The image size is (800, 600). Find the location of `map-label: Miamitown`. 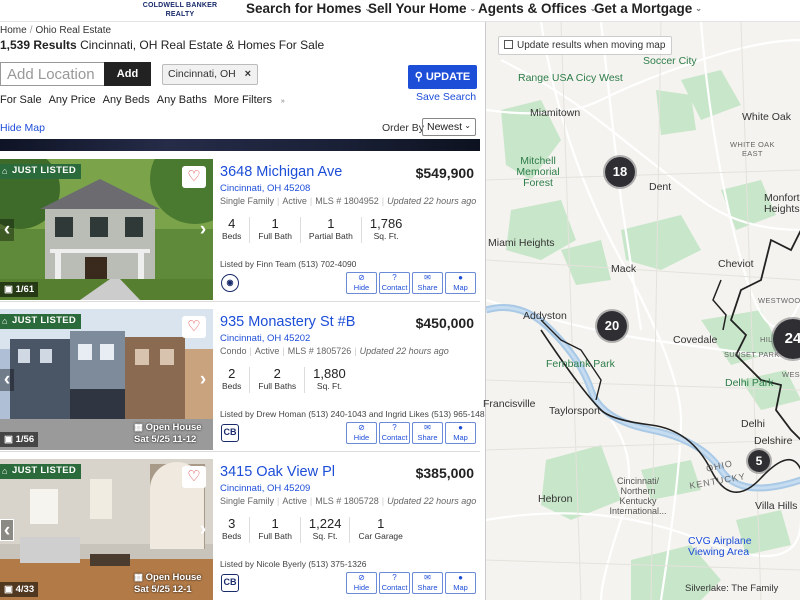

map-label: Miamitown is located at coordinates (555, 113).